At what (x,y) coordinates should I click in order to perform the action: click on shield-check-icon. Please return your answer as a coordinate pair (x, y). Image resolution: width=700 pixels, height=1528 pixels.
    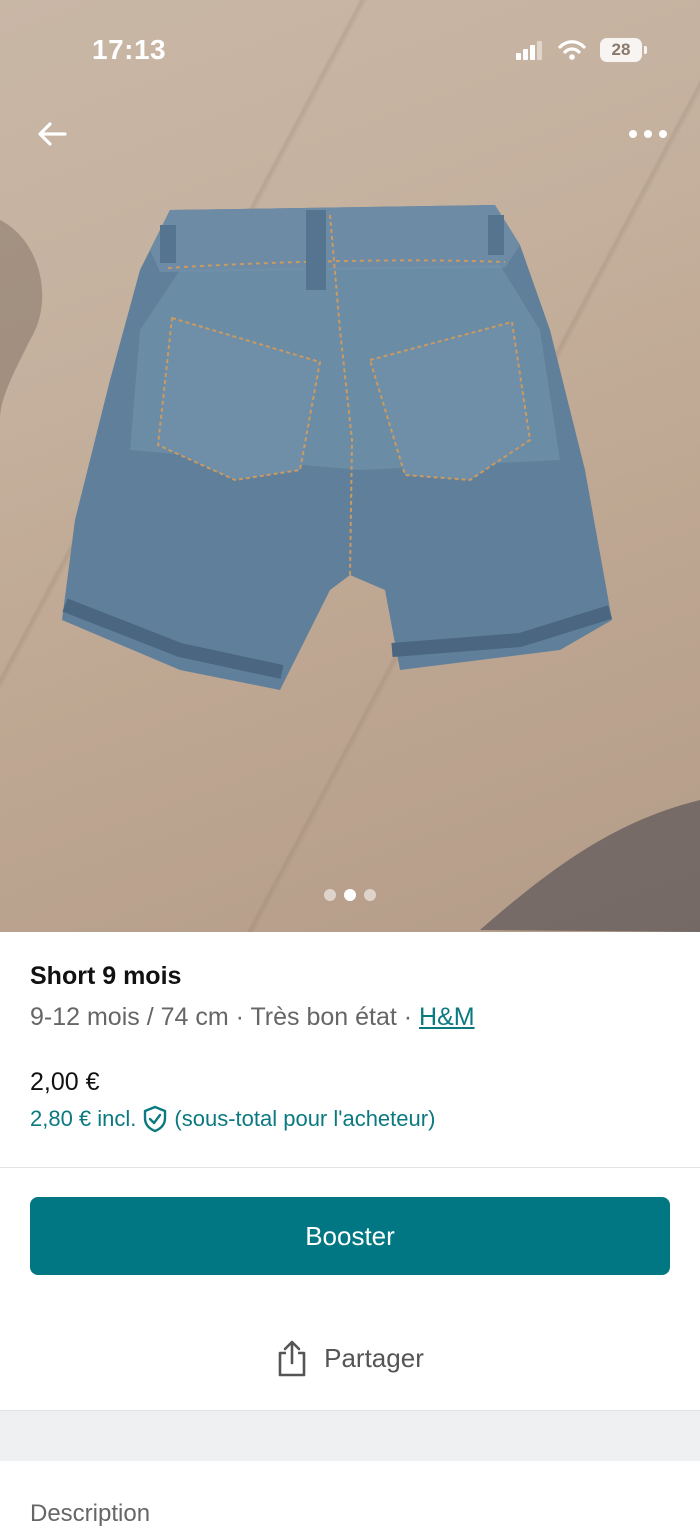
    Looking at the image, I should click on (155, 1119).